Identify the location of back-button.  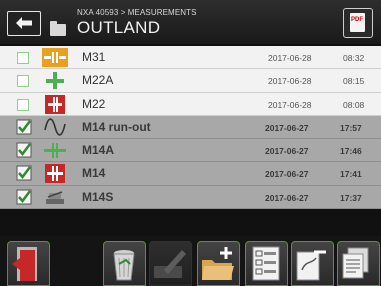
(24, 23).